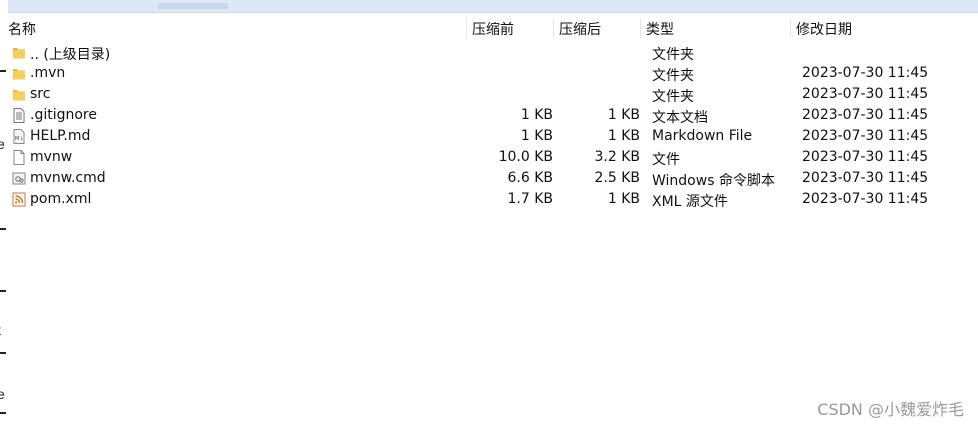 The width and height of the screenshot is (978, 428). Describe the element at coordinates (193, 6) in the screenshot. I see `scrollbar-thumb` at that location.